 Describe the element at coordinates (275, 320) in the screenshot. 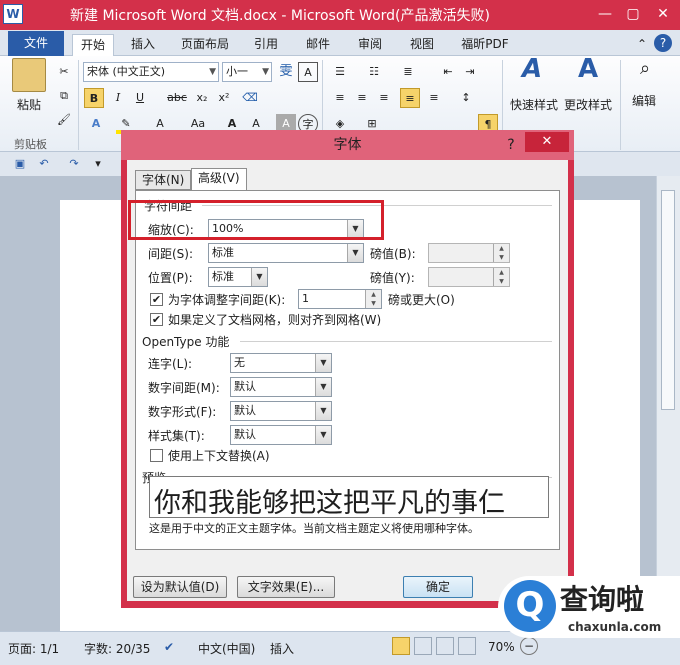

I see `snap-to-grid-label: 如果定义了文档网格，则对齐到网格(W)` at that location.